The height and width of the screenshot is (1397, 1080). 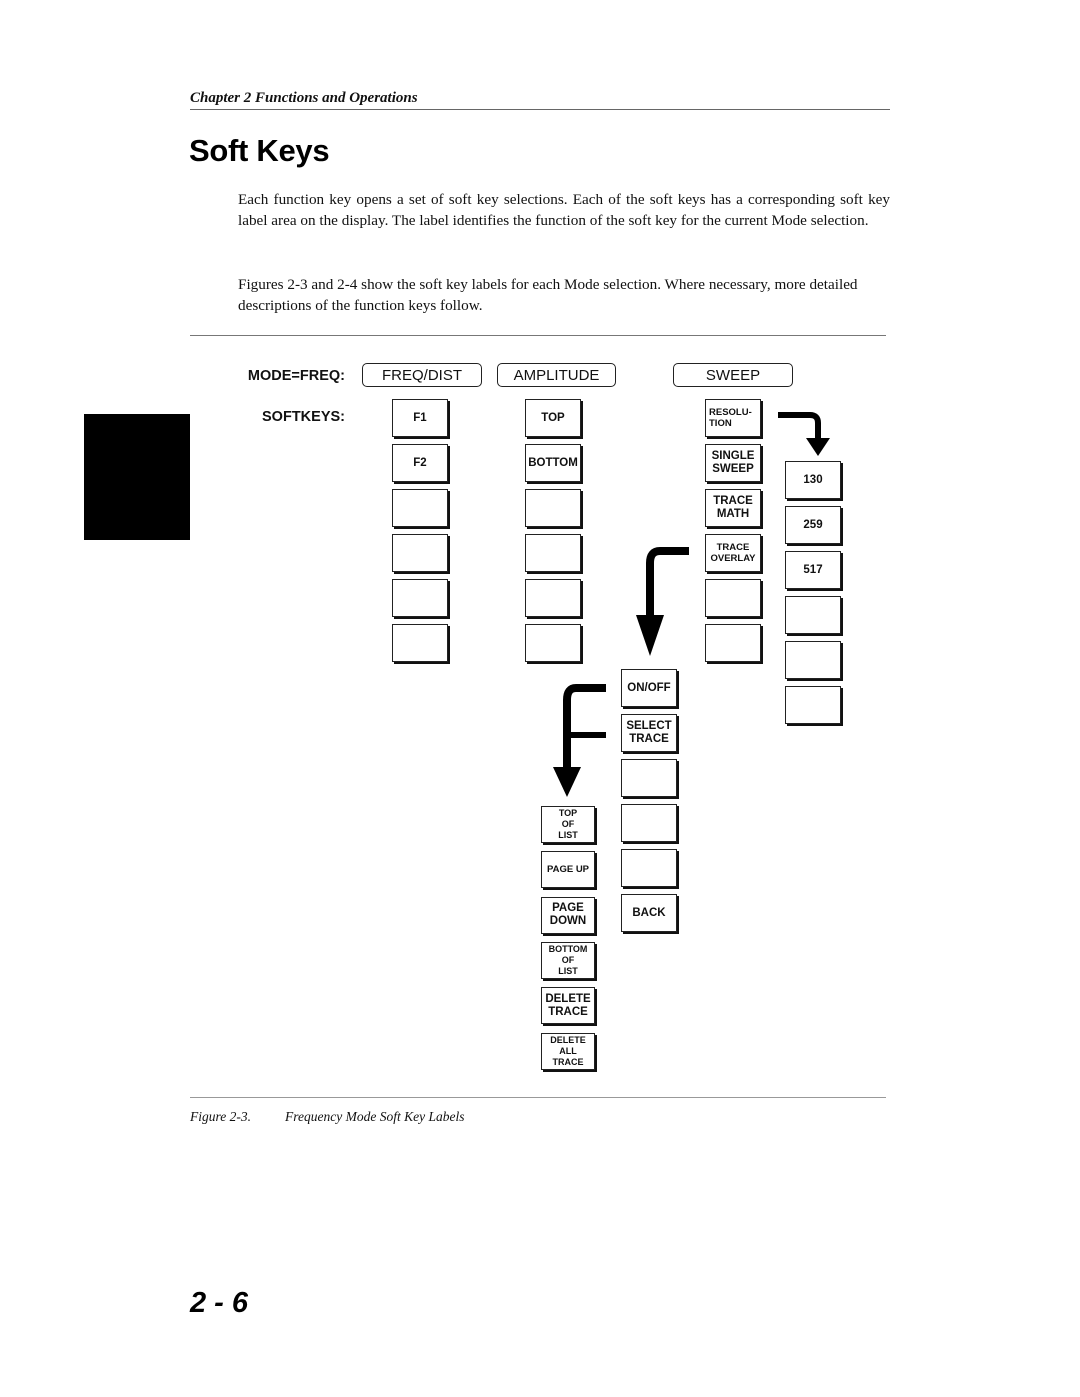 I want to click on softkey-freq-dist-2: F2, so click(x=420, y=463).